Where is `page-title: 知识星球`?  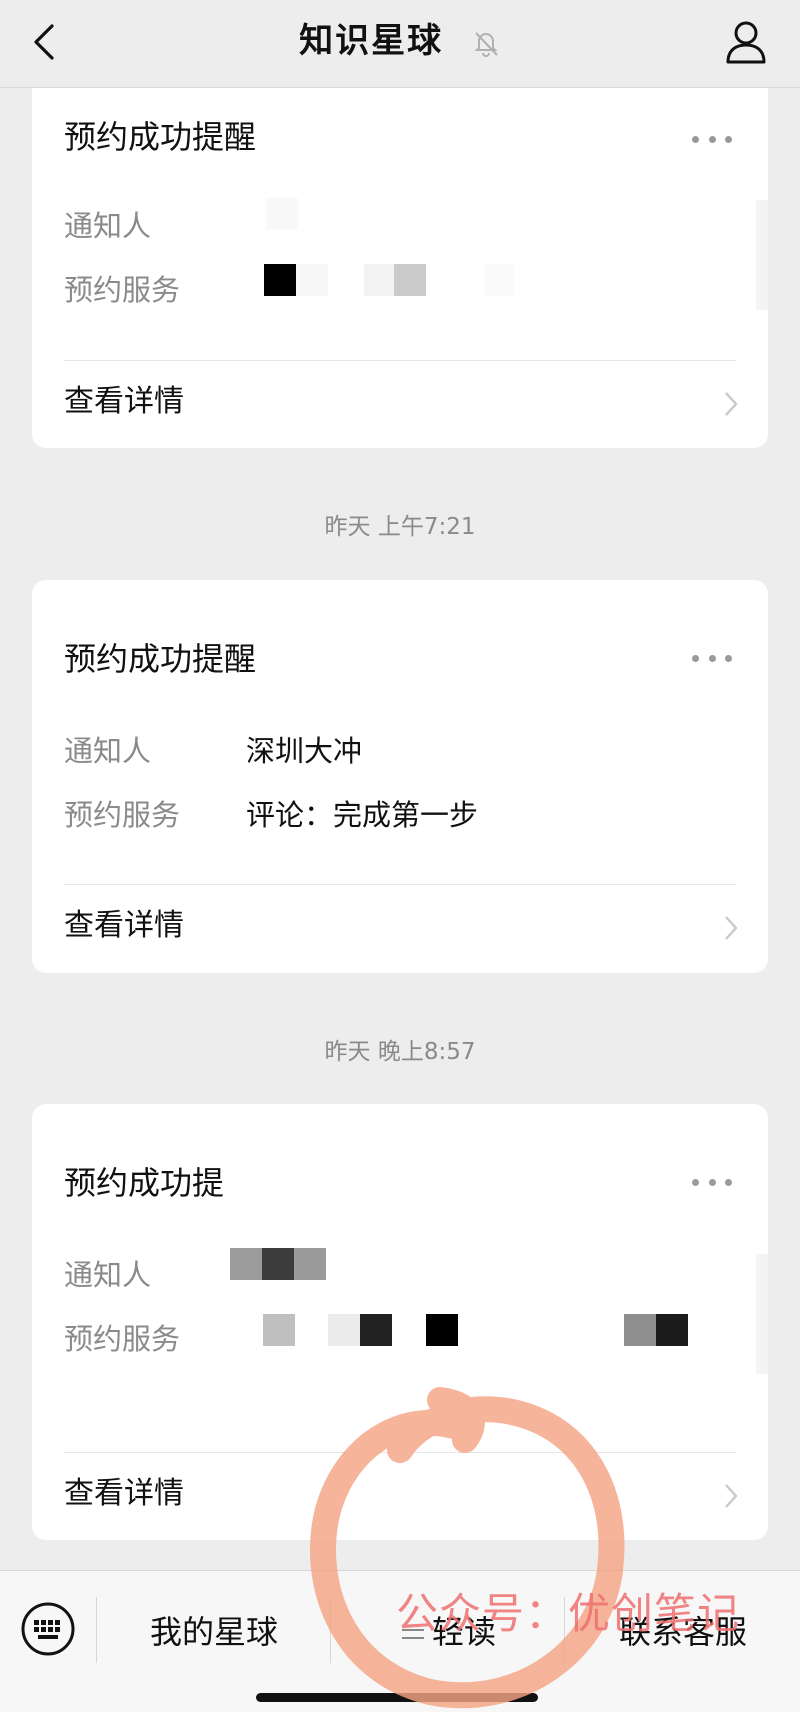 page-title: 知识星球 is located at coordinates (371, 41).